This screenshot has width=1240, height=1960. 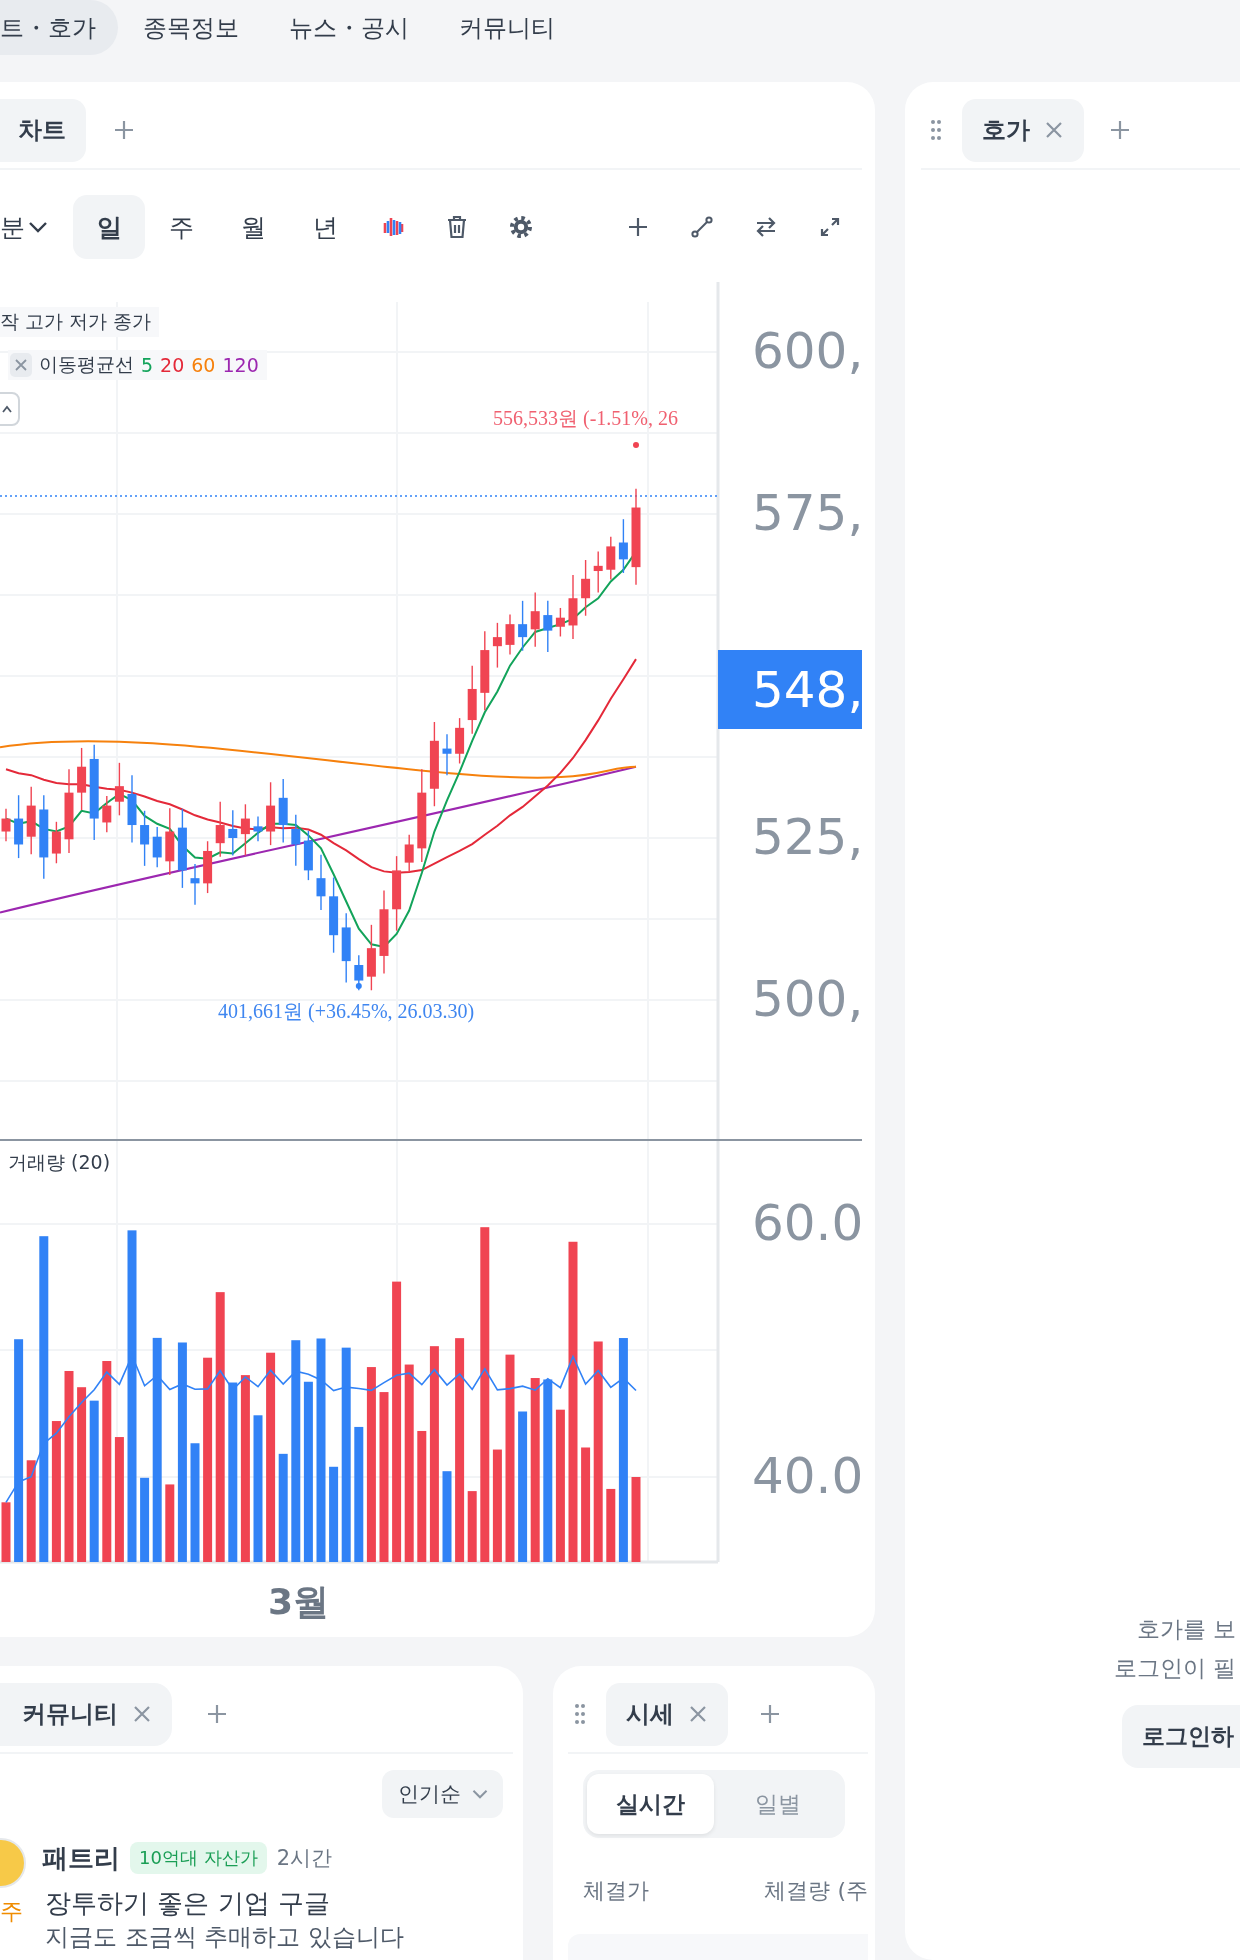 What do you see at coordinates (393, 227) in the screenshot?
I see `candle-style-icon` at bounding box center [393, 227].